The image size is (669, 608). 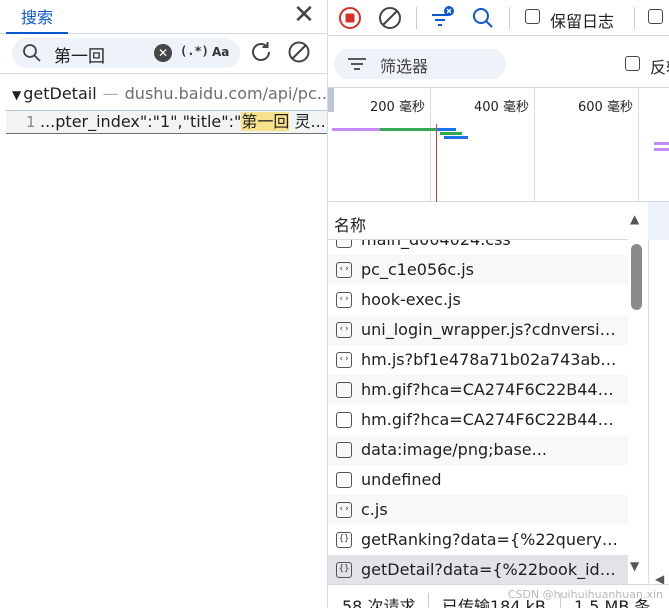 What do you see at coordinates (60, 93) in the screenshot?
I see `result-file-name: getDetail` at bounding box center [60, 93].